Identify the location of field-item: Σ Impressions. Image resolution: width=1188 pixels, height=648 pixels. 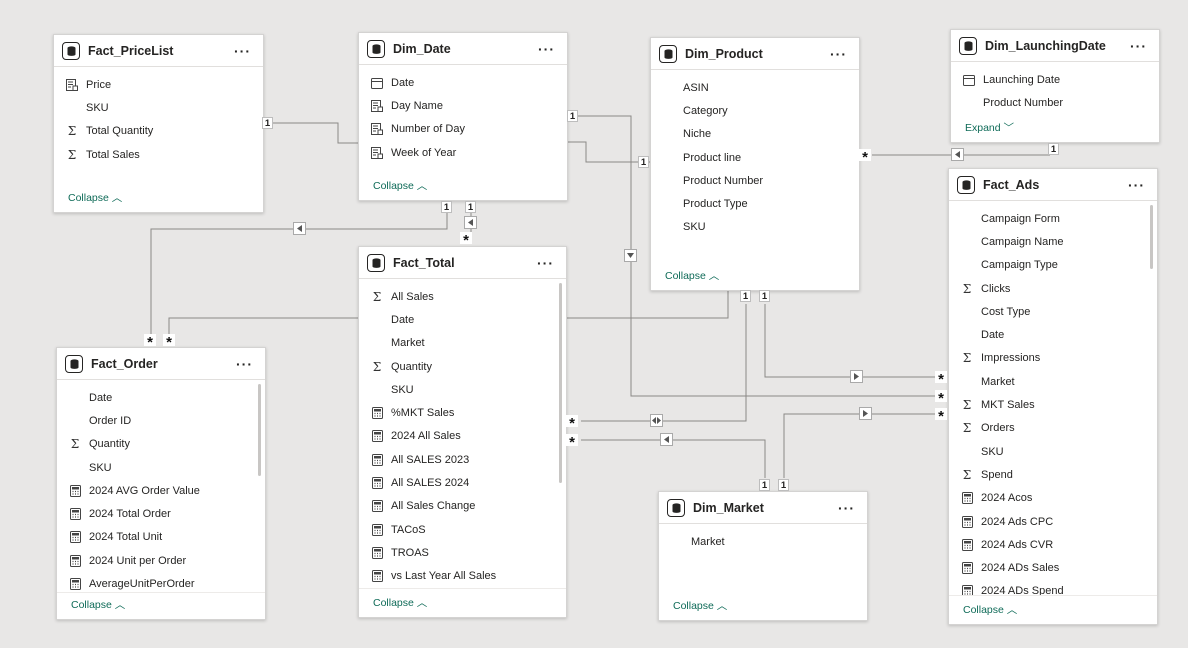
(1053, 358).